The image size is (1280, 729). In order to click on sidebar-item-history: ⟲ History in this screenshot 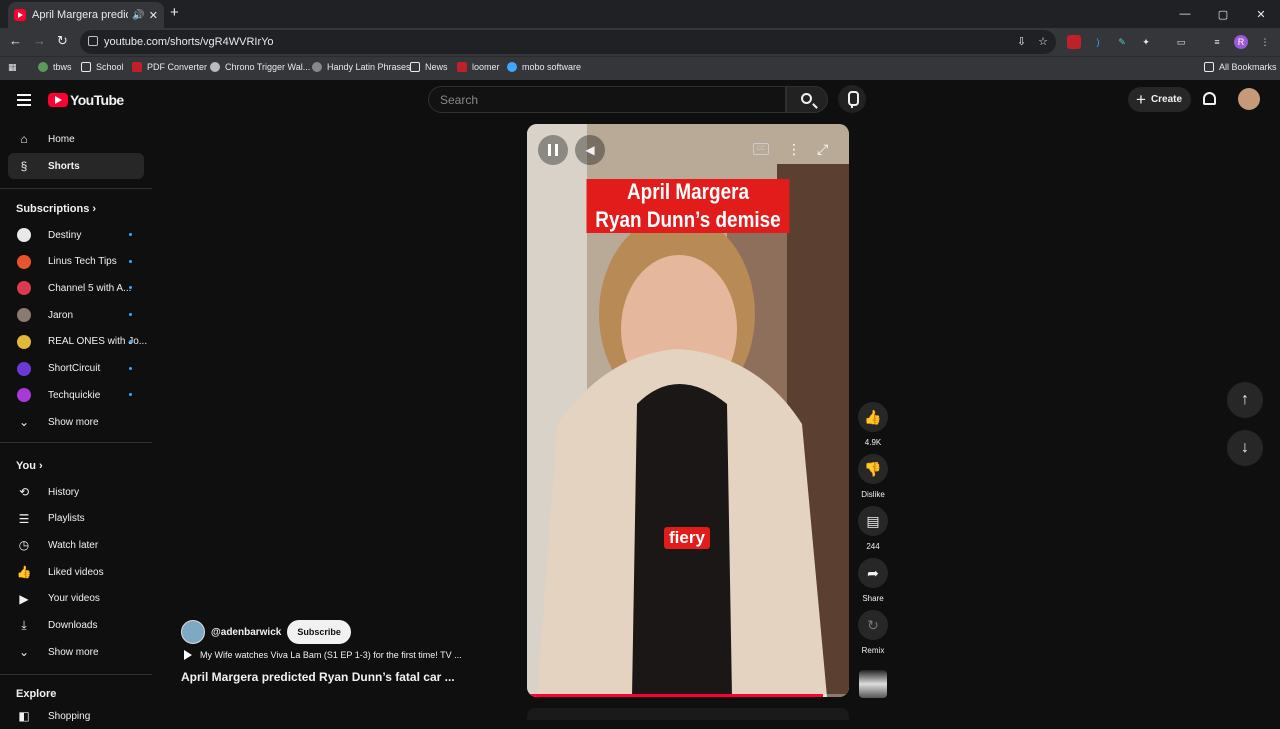, I will do `click(76, 492)`.